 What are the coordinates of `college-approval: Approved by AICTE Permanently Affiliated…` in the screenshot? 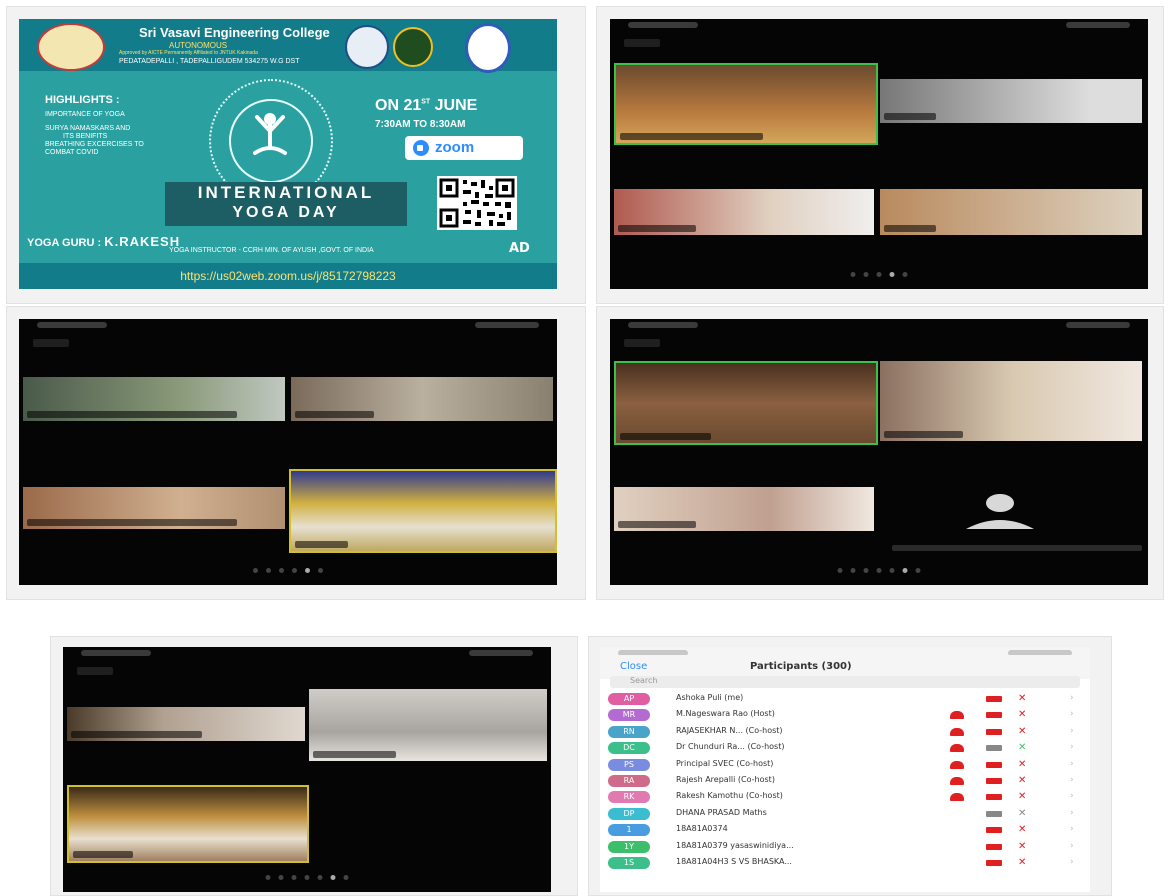 It's located at (188, 53).